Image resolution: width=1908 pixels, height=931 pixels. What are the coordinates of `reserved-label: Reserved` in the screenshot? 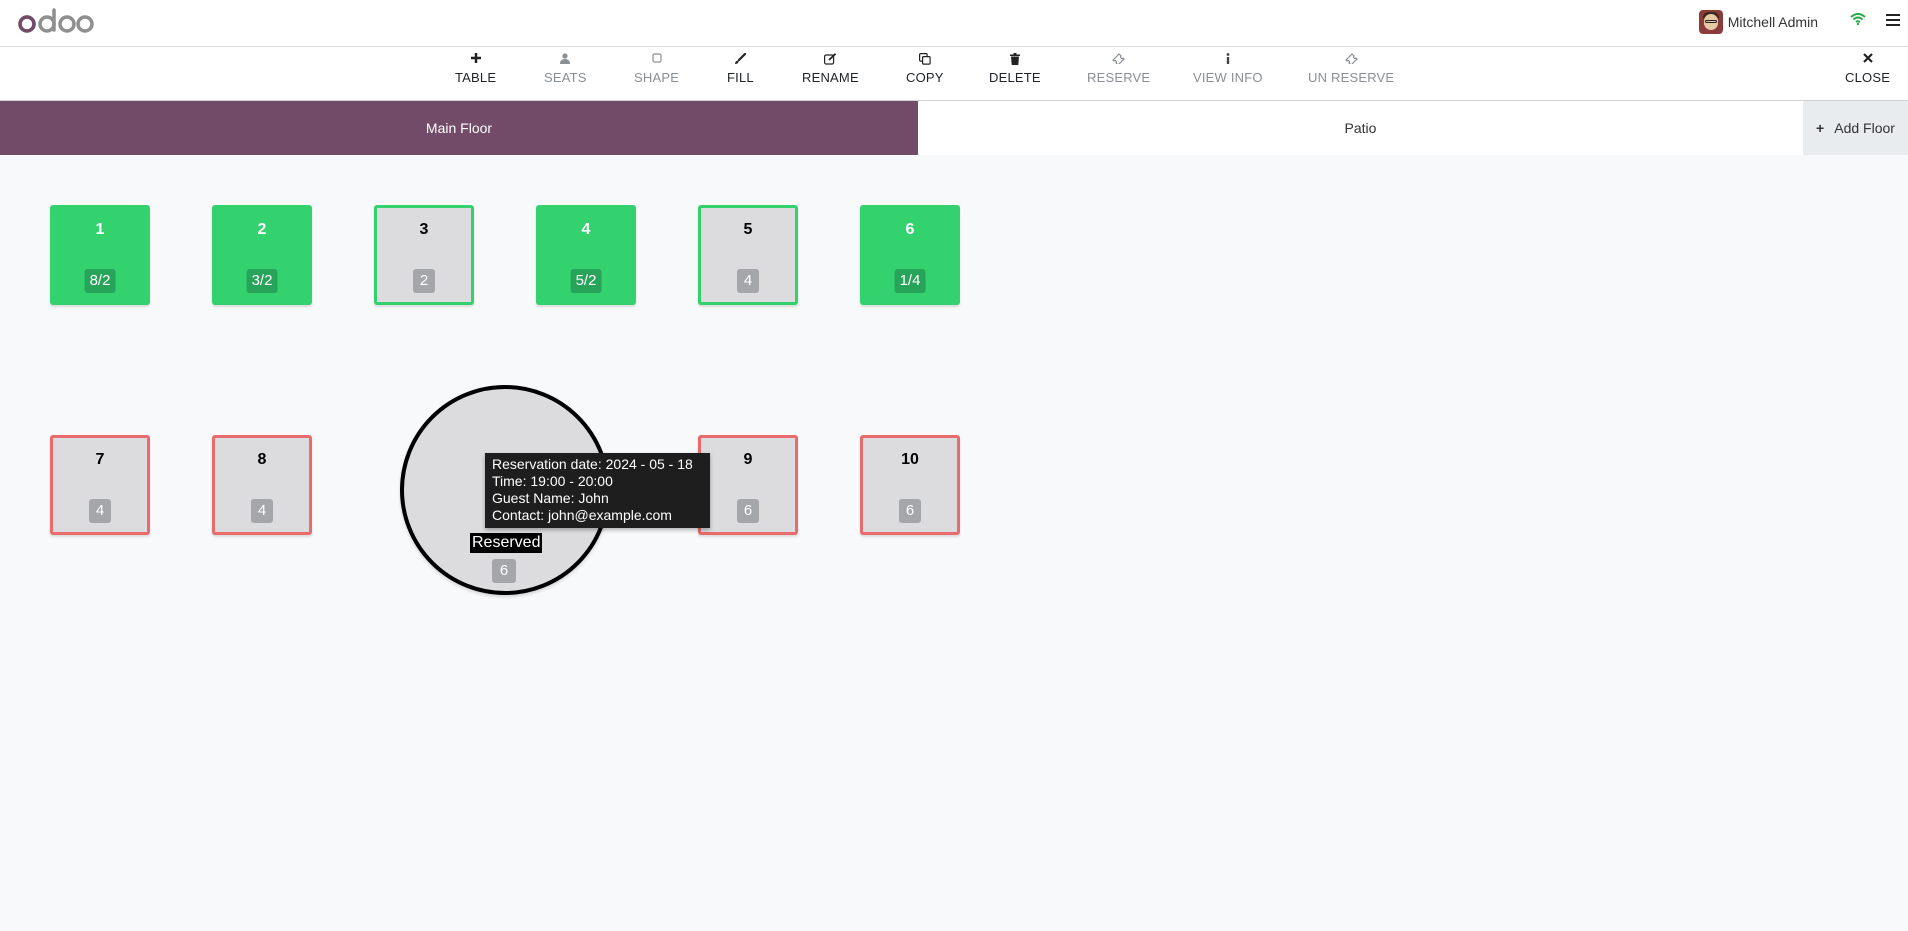 It's located at (506, 543).